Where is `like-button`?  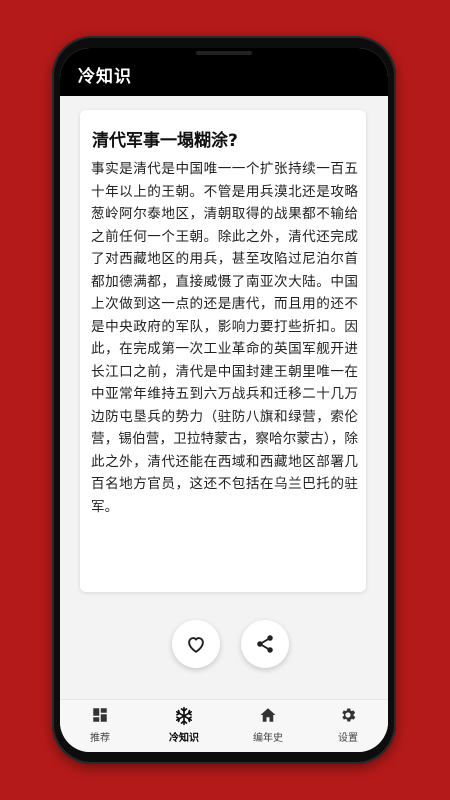 like-button is located at coordinates (196, 644).